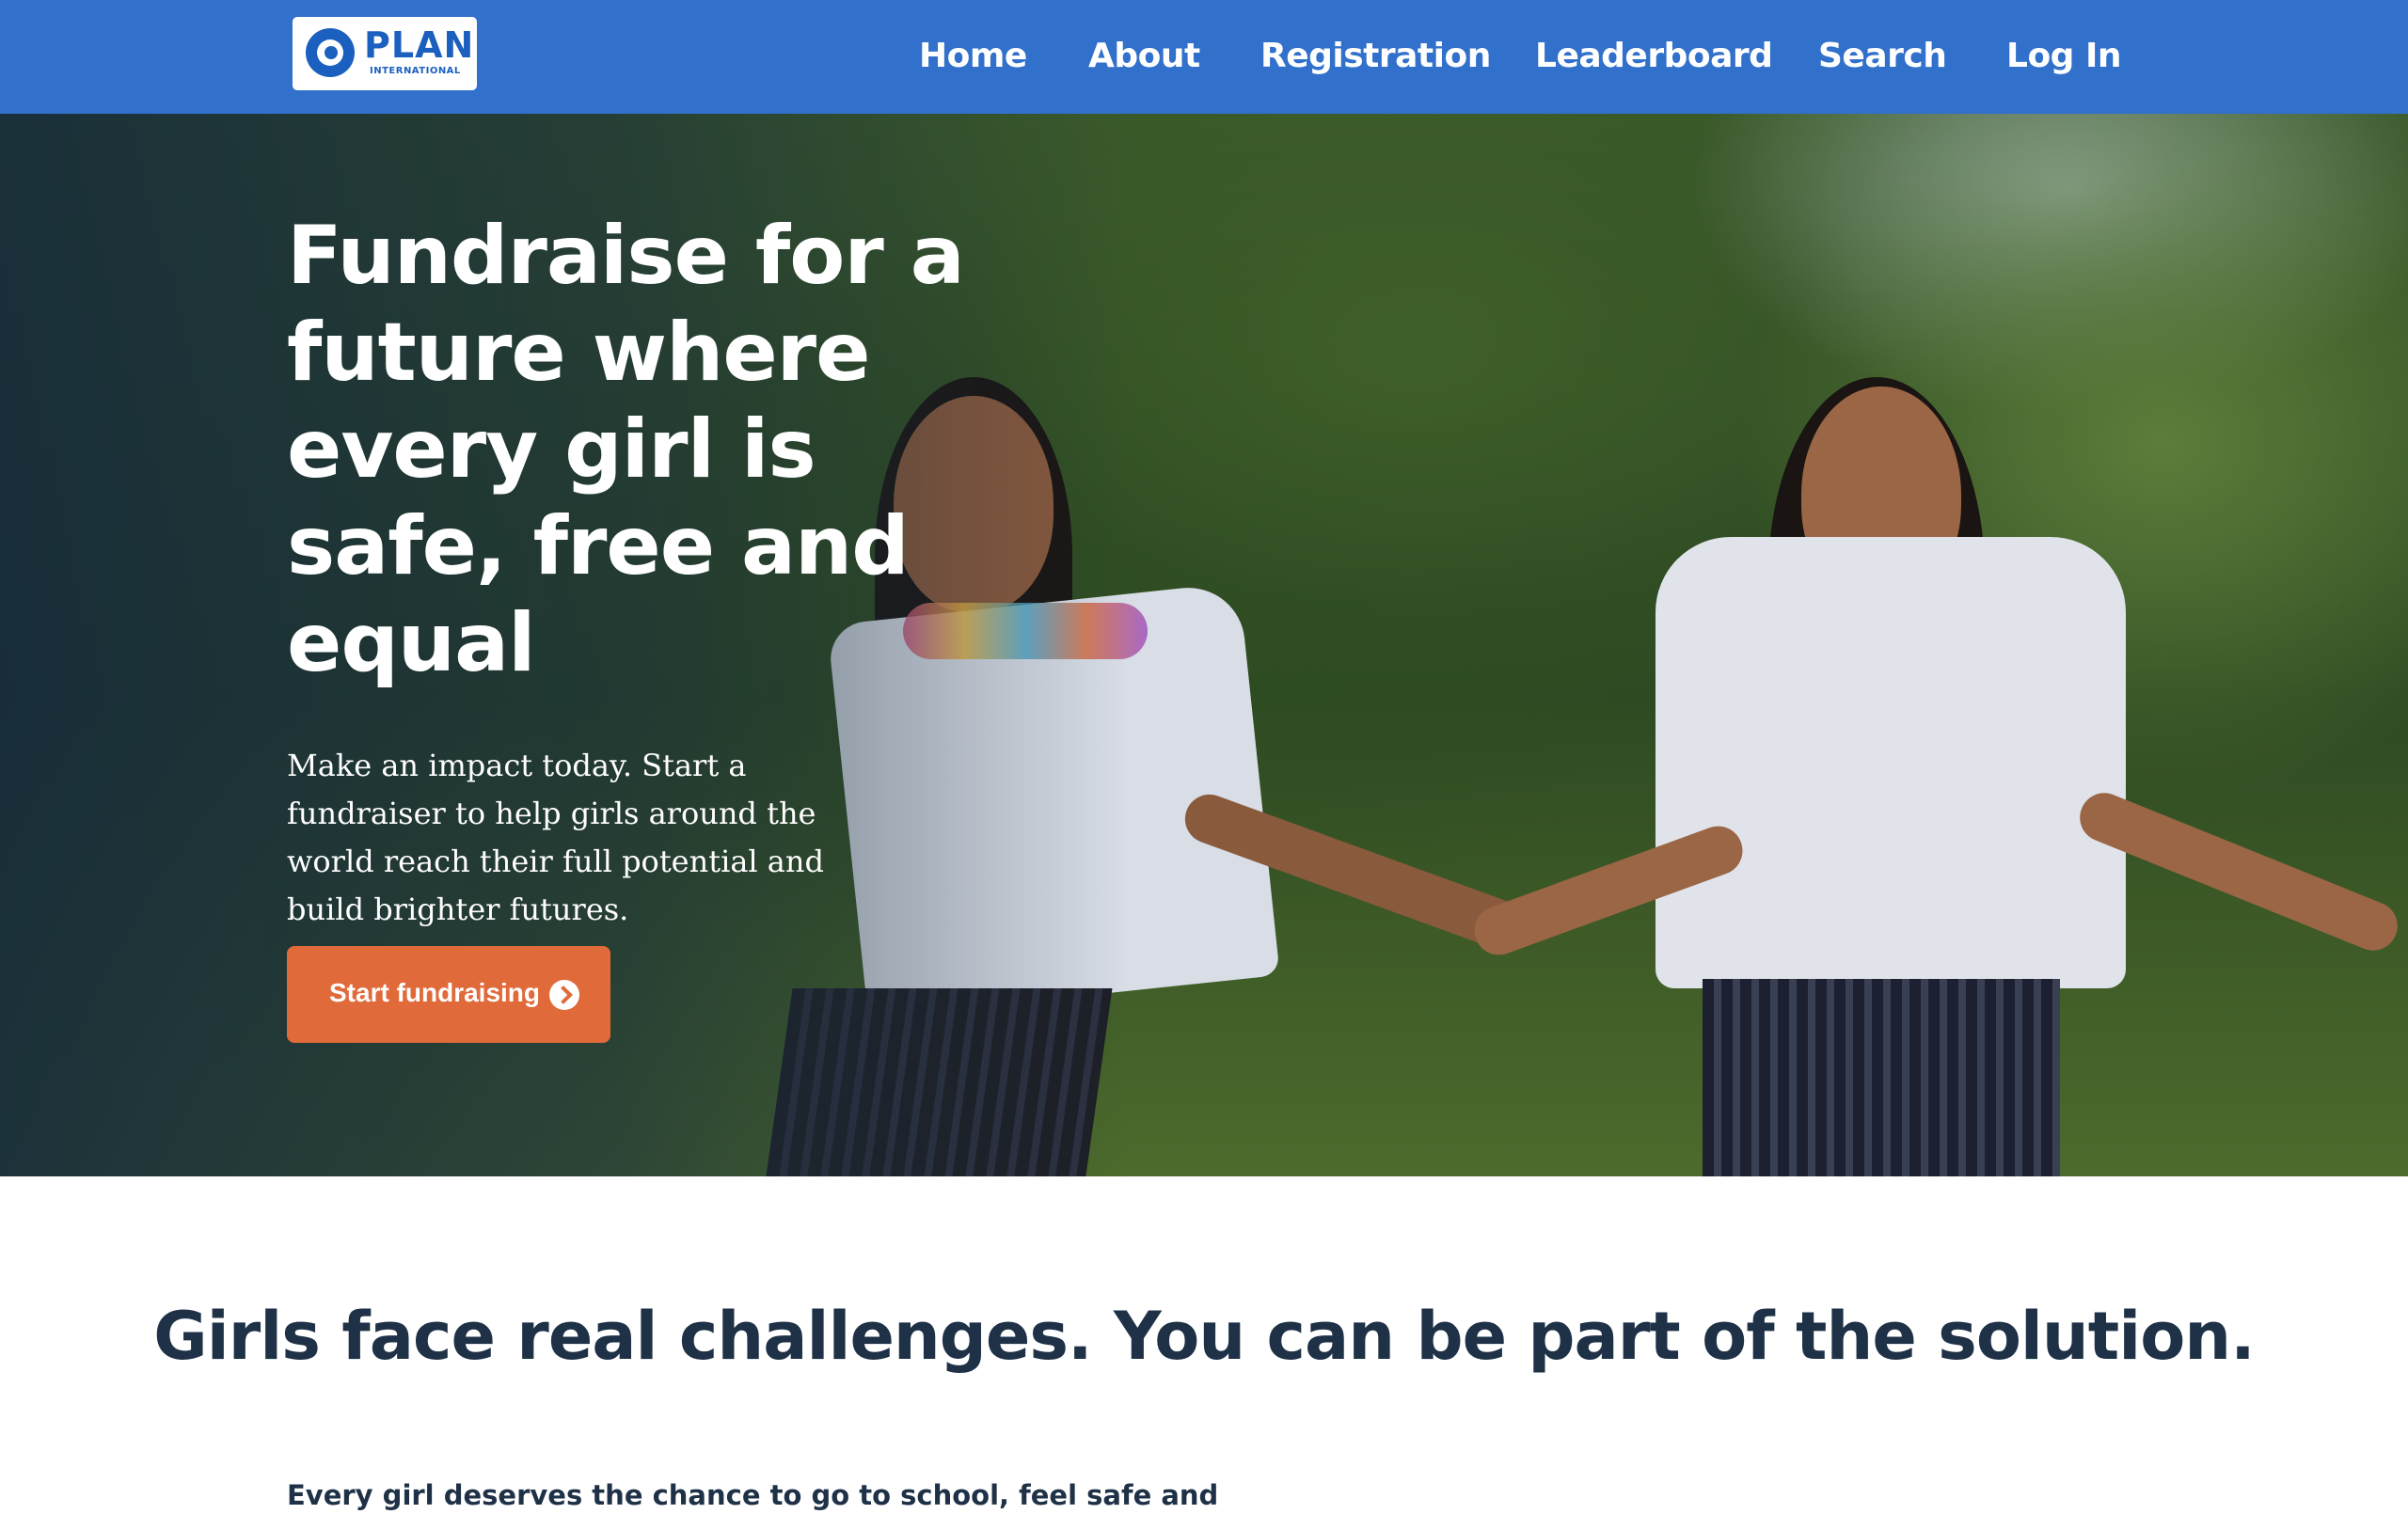 The width and height of the screenshot is (2408, 1514). What do you see at coordinates (1654, 56) in the screenshot?
I see `nav-leaderboard: Leaderboard` at bounding box center [1654, 56].